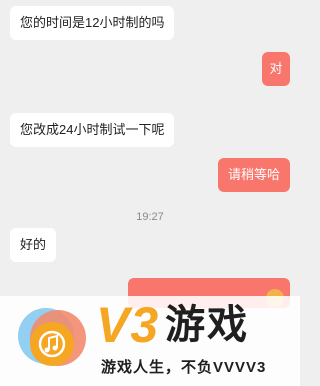  I want to click on watermark-brand-cn: 游戏, so click(207, 325).